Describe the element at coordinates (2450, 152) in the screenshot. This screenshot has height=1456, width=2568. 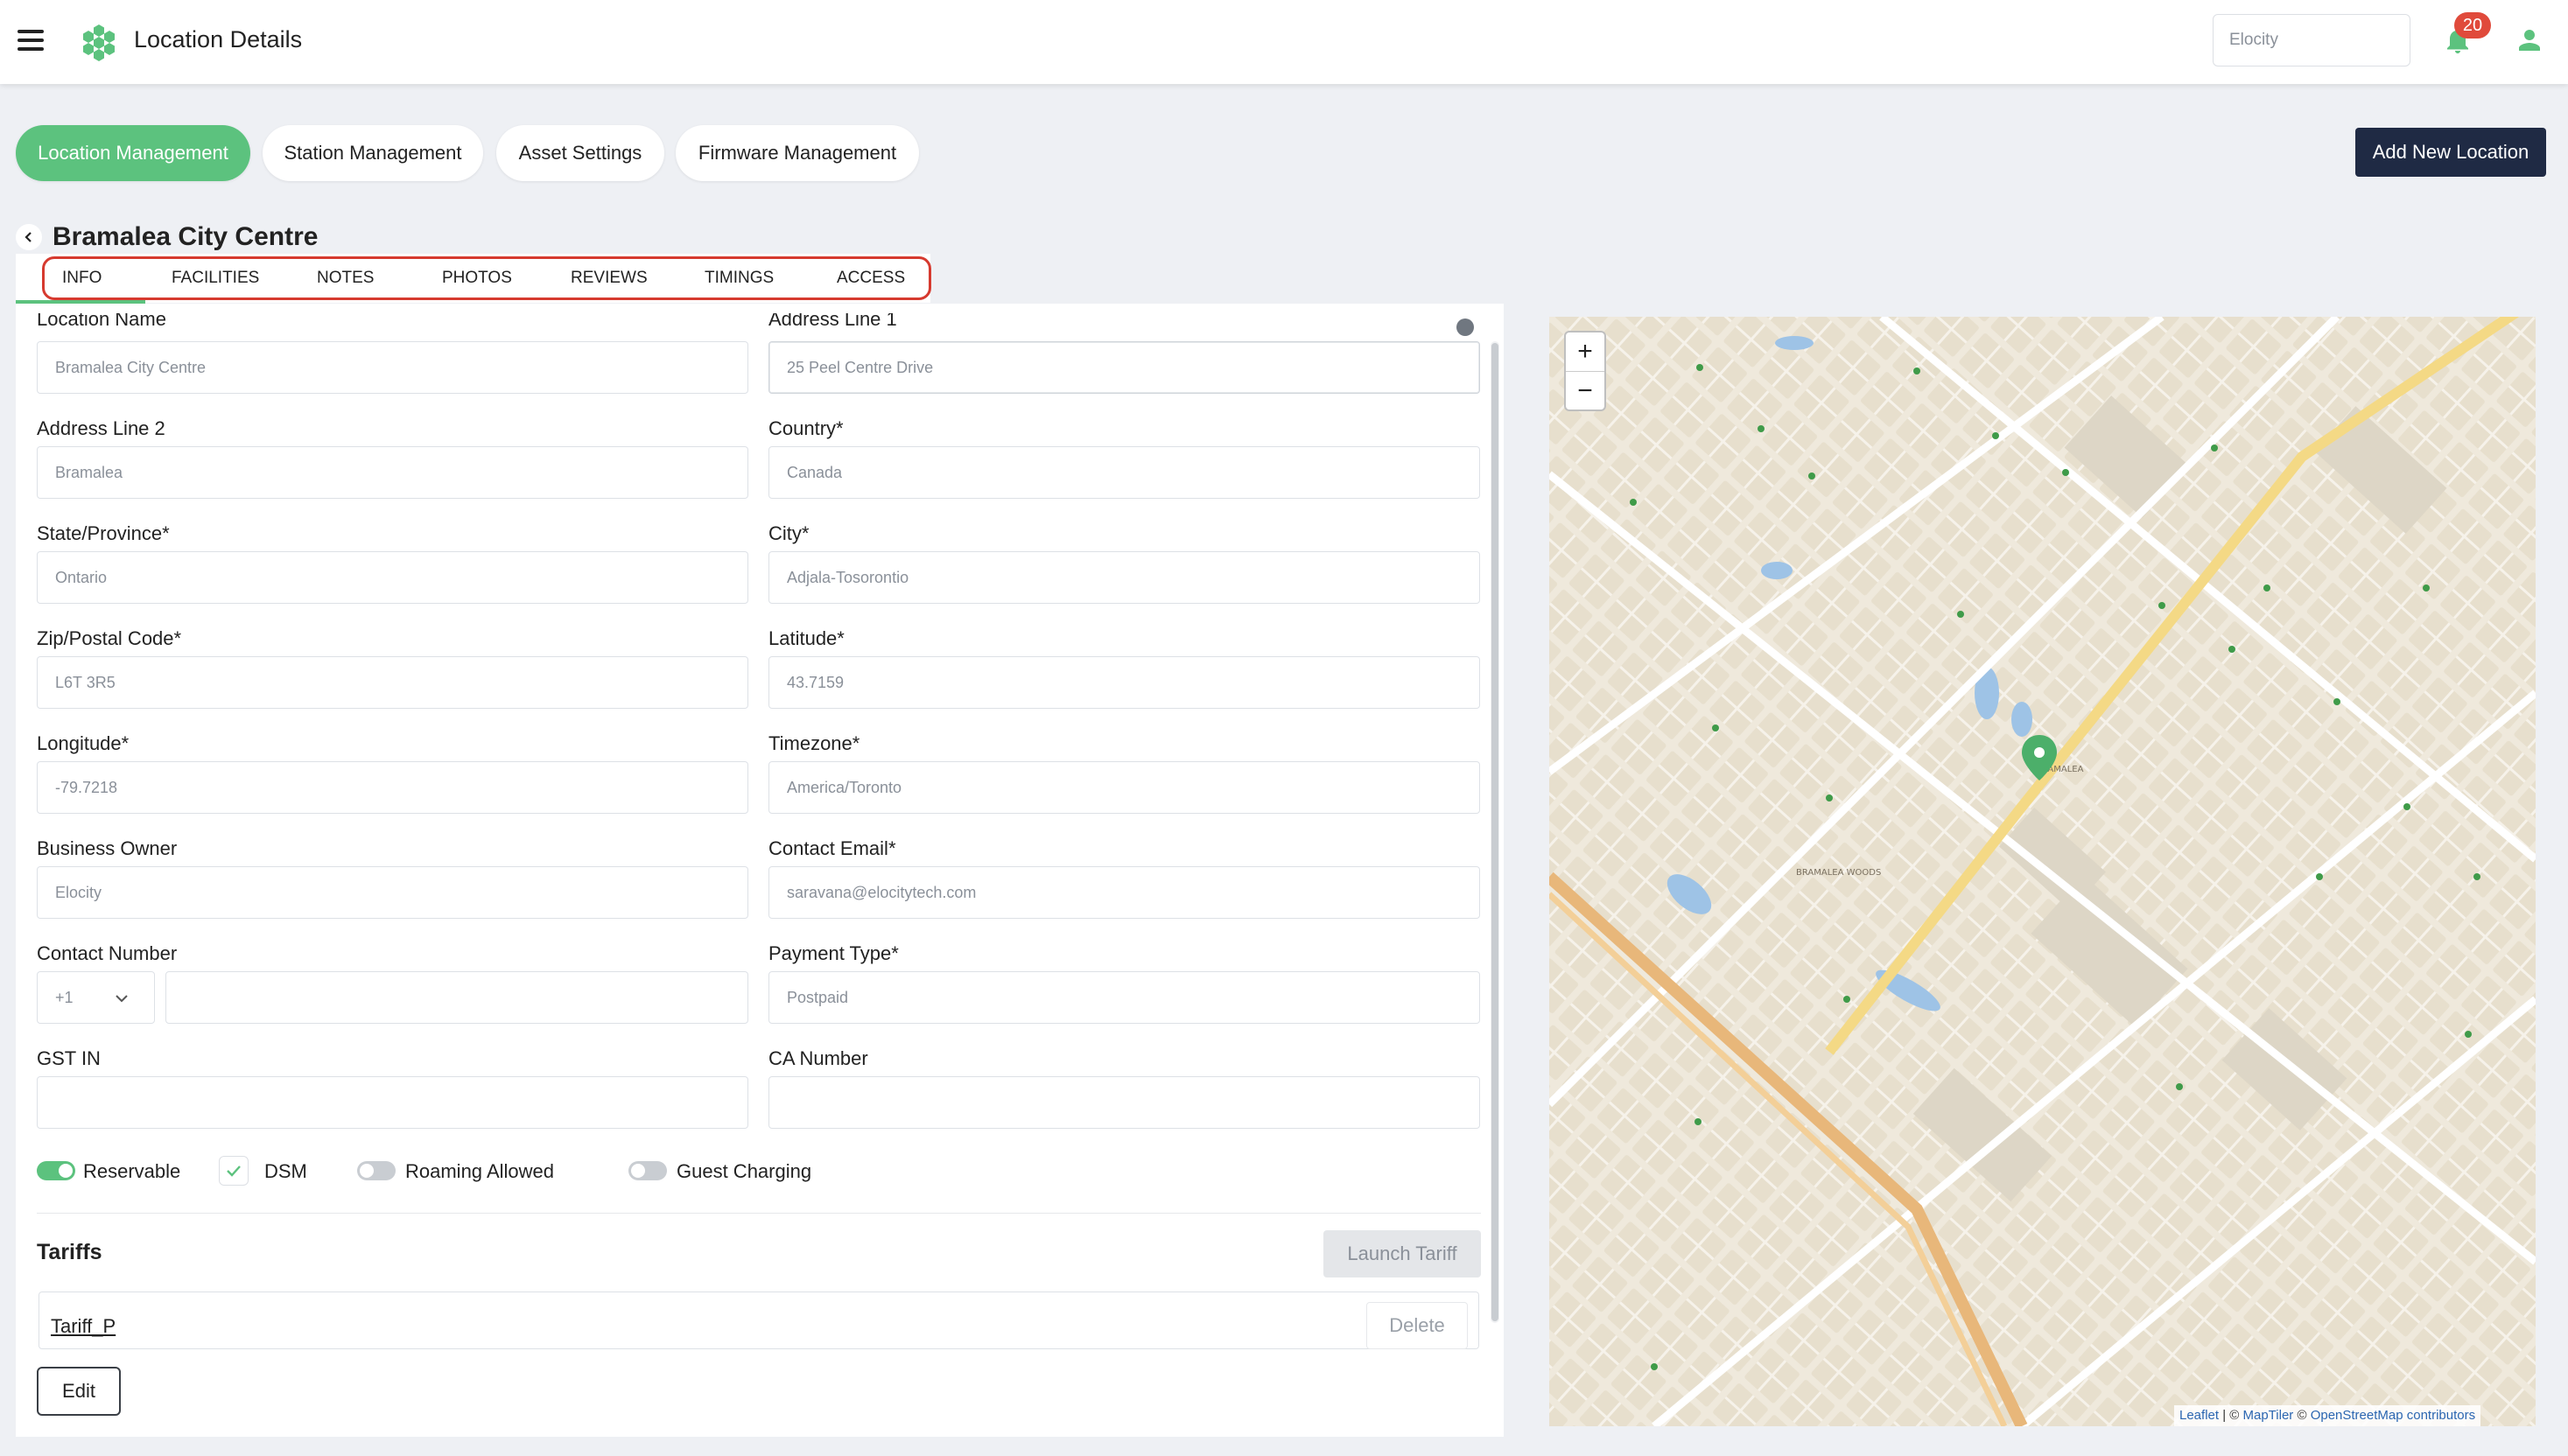
I see `add-new-location-button: Add New Location` at that location.